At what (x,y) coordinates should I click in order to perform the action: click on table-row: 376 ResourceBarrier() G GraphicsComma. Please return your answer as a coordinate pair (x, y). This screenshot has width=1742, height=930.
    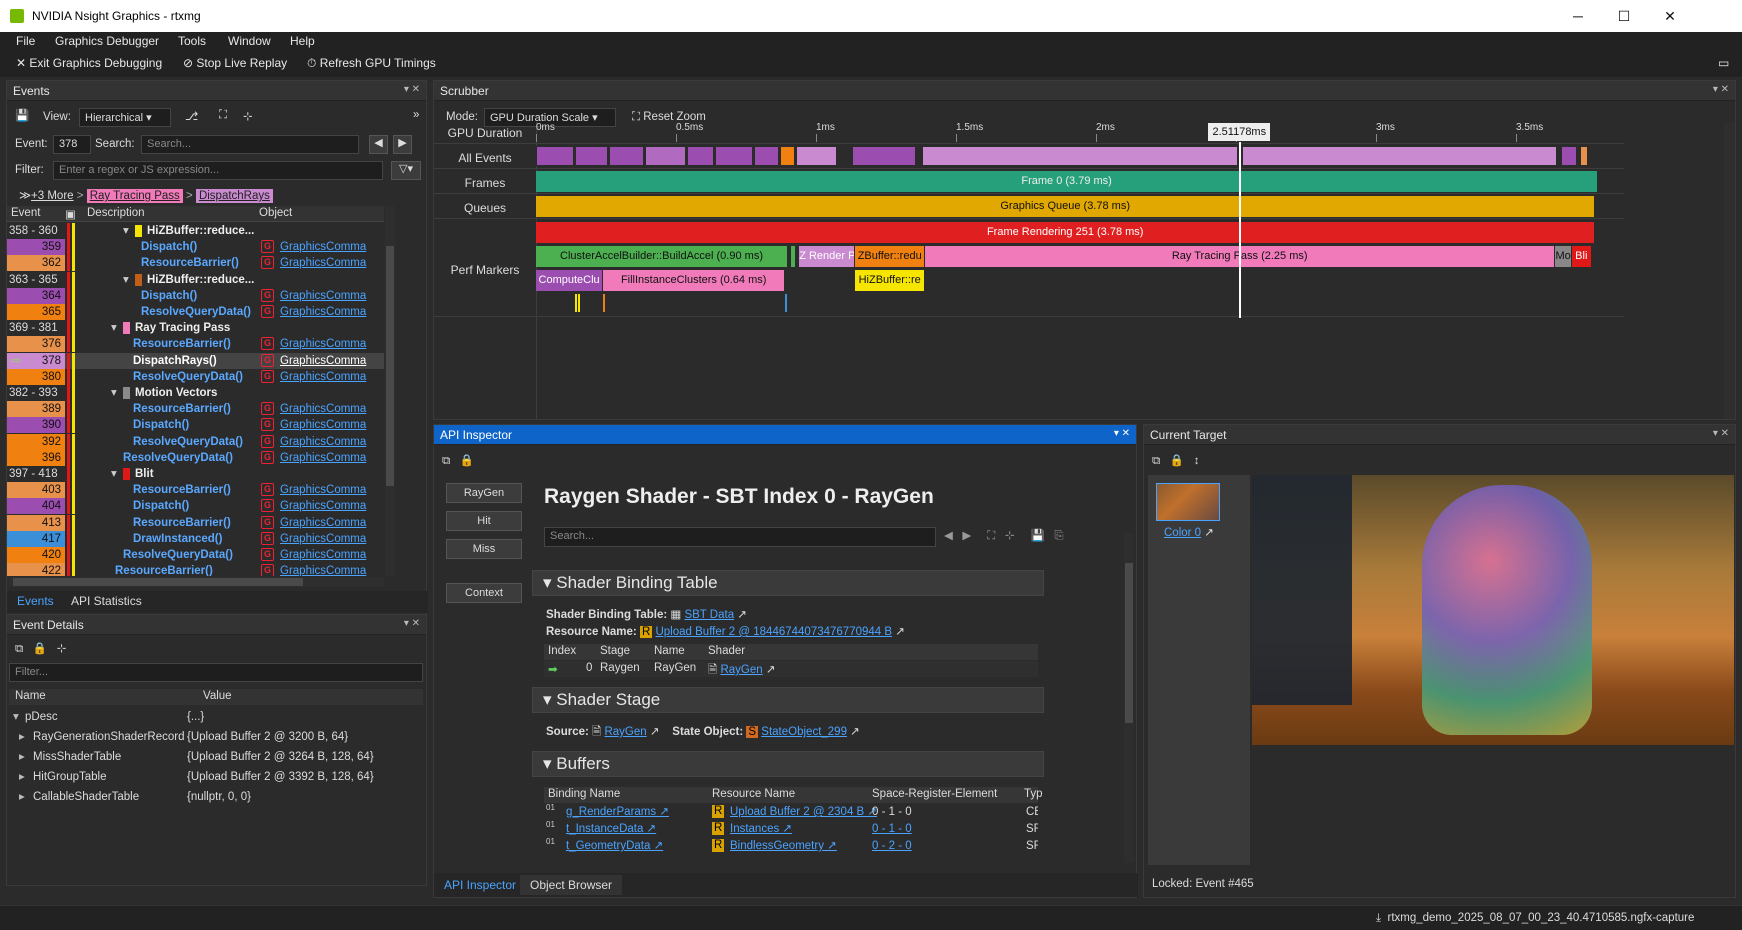
    Looking at the image, I should click on (195, 344).